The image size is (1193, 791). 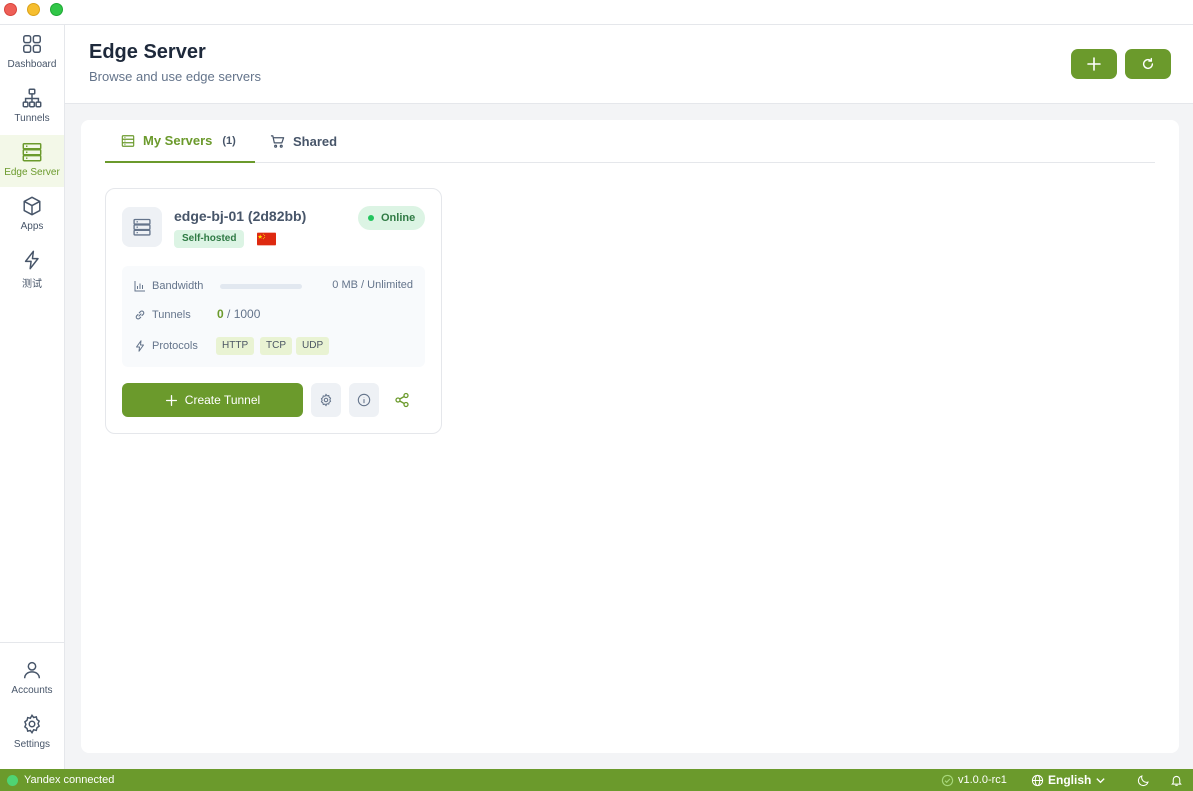 I want to click on tab-label: Shared, so click(x=315, y=141).